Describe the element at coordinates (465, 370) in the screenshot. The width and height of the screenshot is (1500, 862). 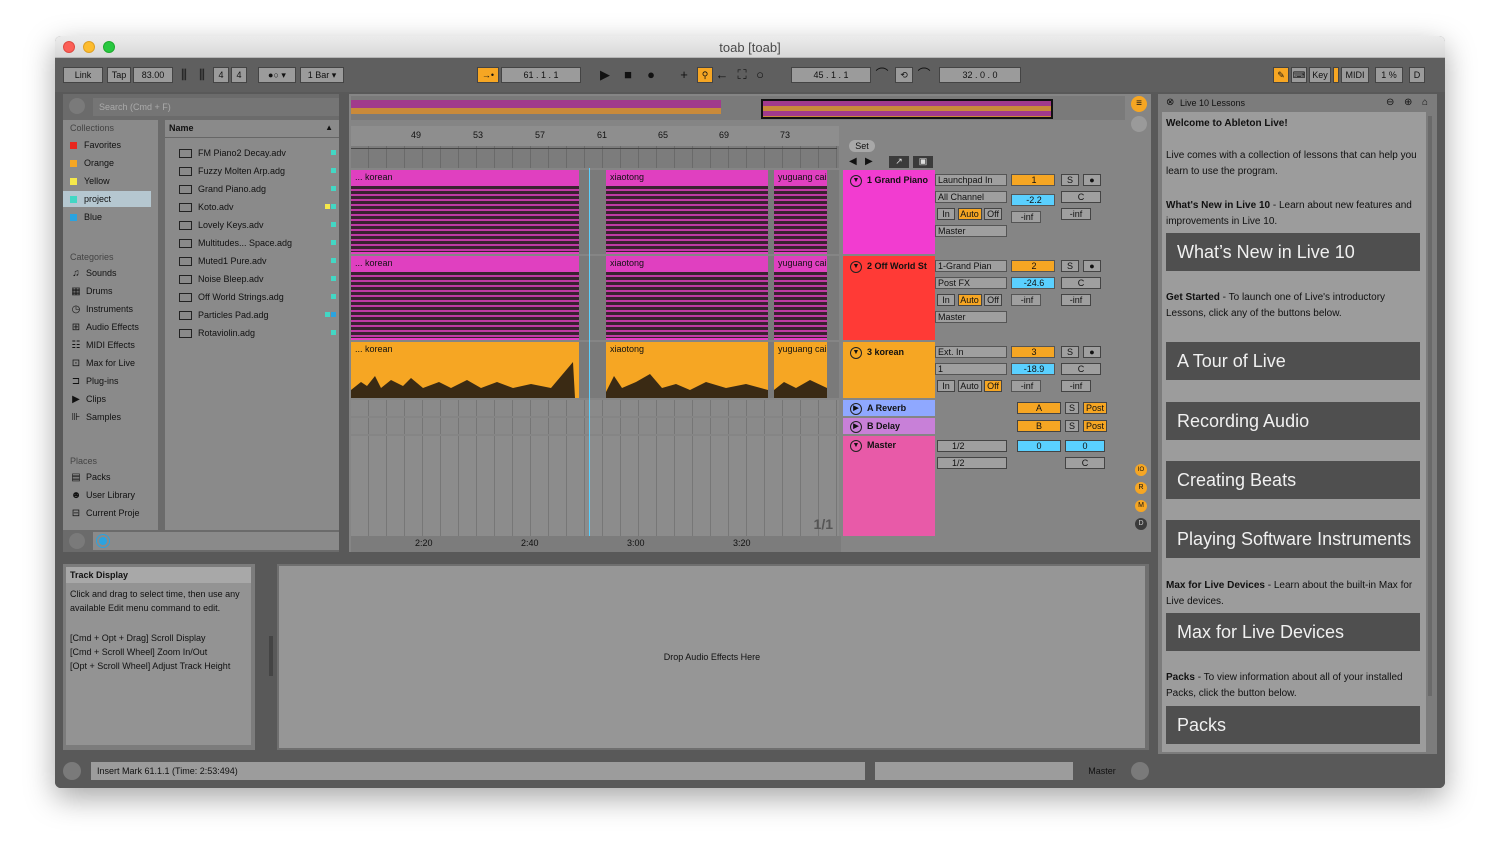
I see `clip-korean-3: ... korean` at that location.